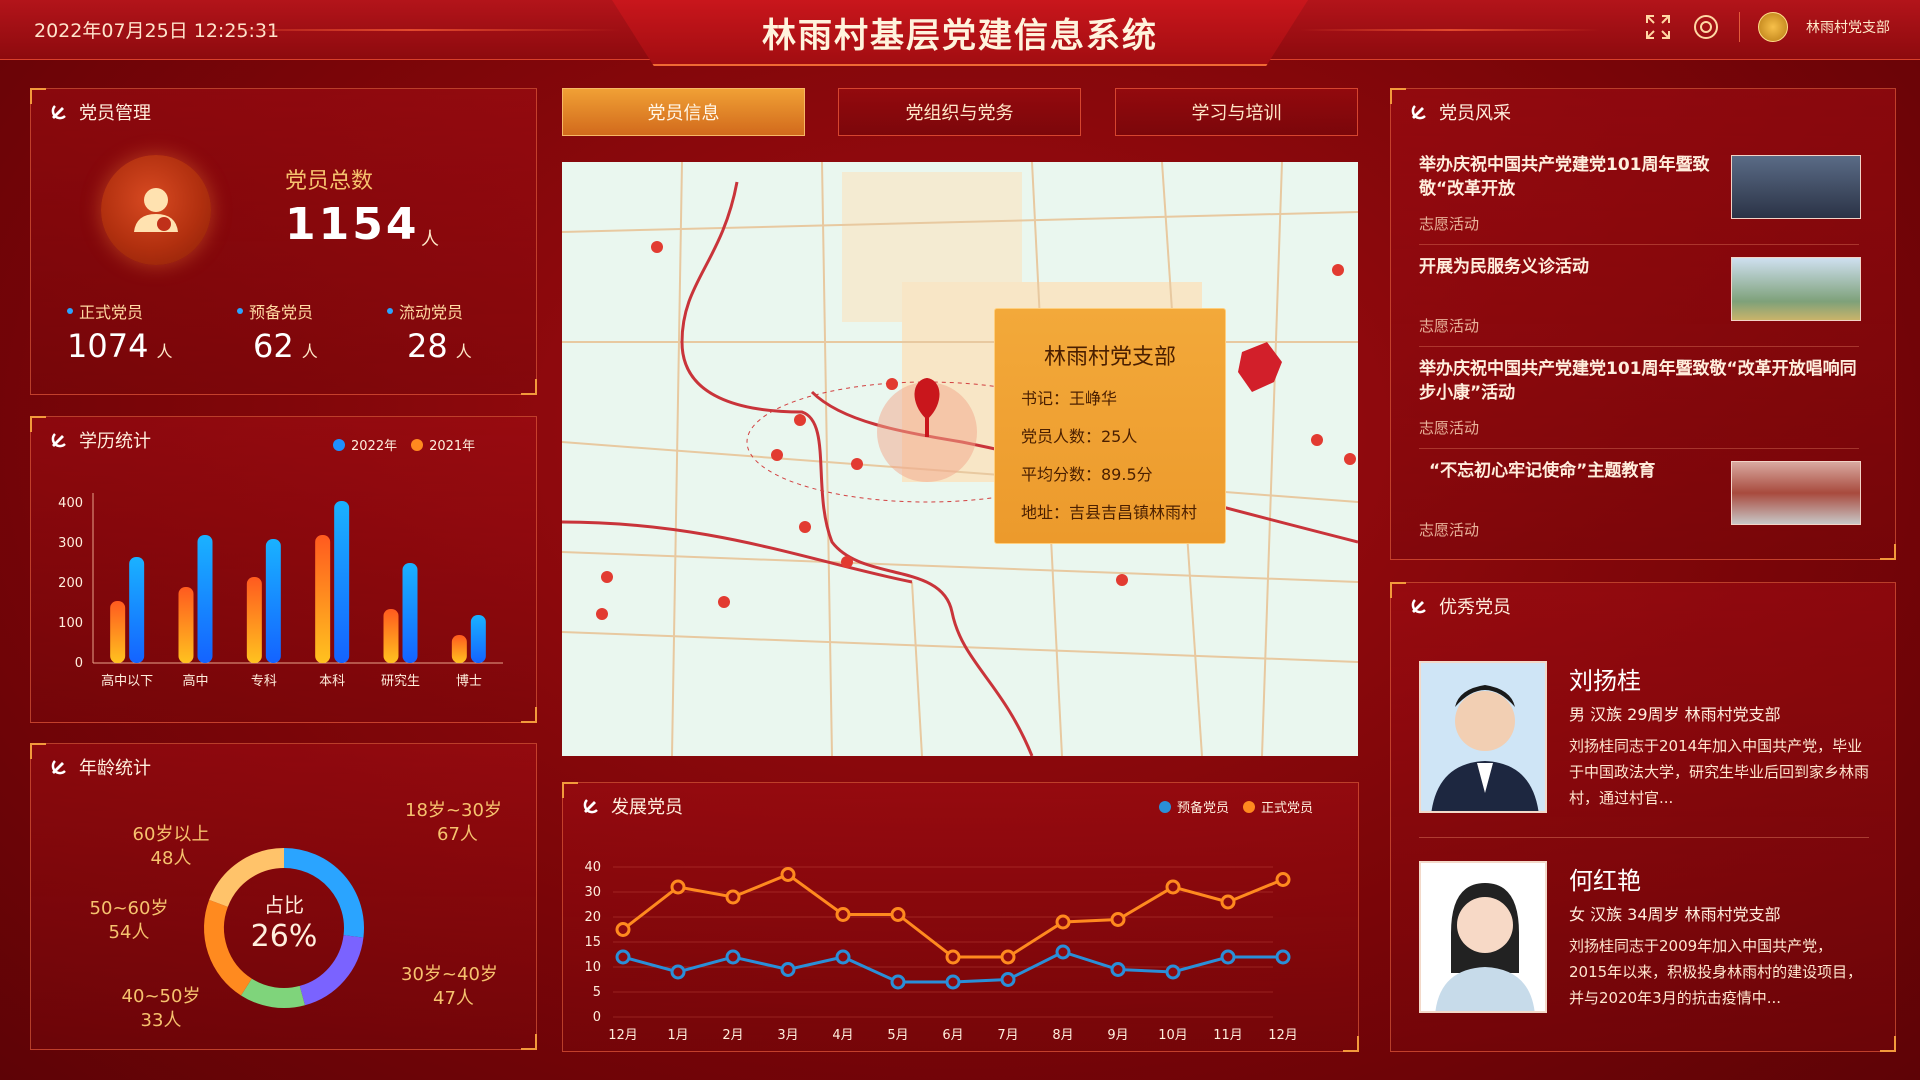 The image size is (1920, 1080). What do you see at coordinates (329, 181) in the screenshot?
I see `total-members-label: 党员总数` at bounding box center [329, 181].